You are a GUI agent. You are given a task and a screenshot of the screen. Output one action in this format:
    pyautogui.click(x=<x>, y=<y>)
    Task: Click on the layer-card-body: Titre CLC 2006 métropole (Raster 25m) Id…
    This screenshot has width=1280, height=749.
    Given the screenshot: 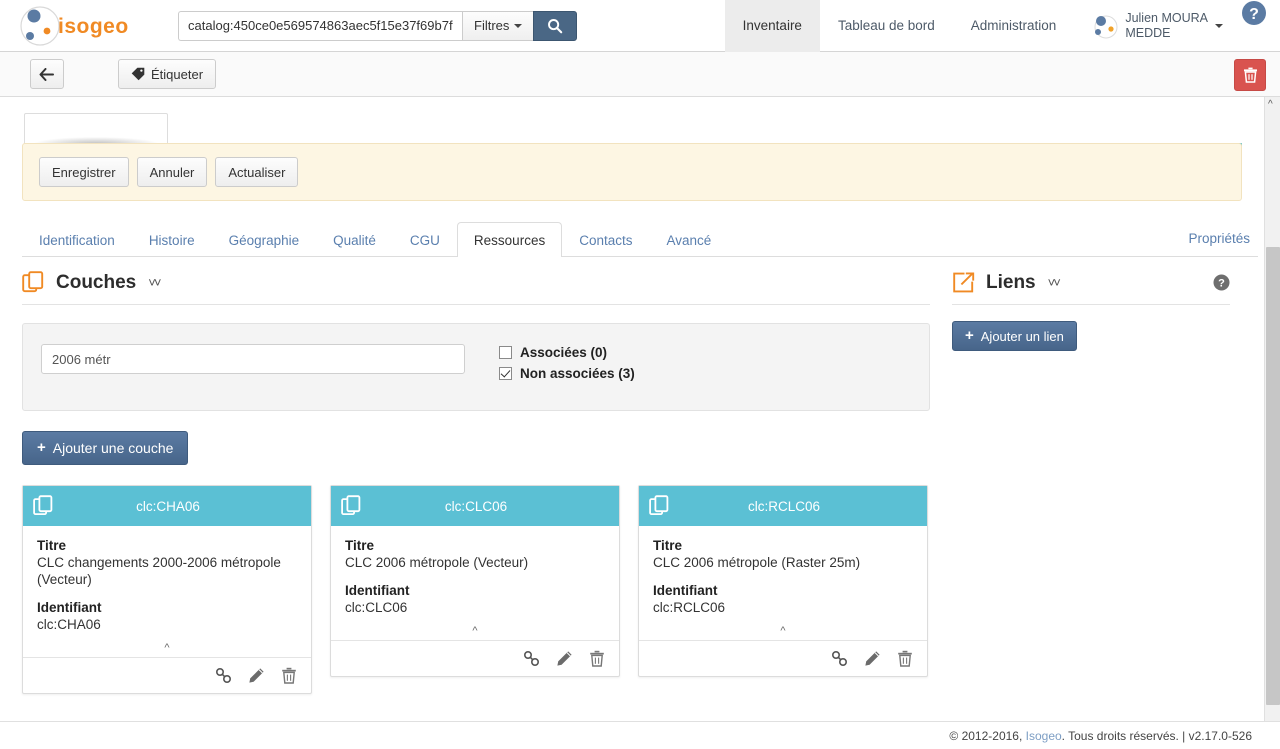 What is the action you would take?
    pyautogui.click(x=783, y=572)
    